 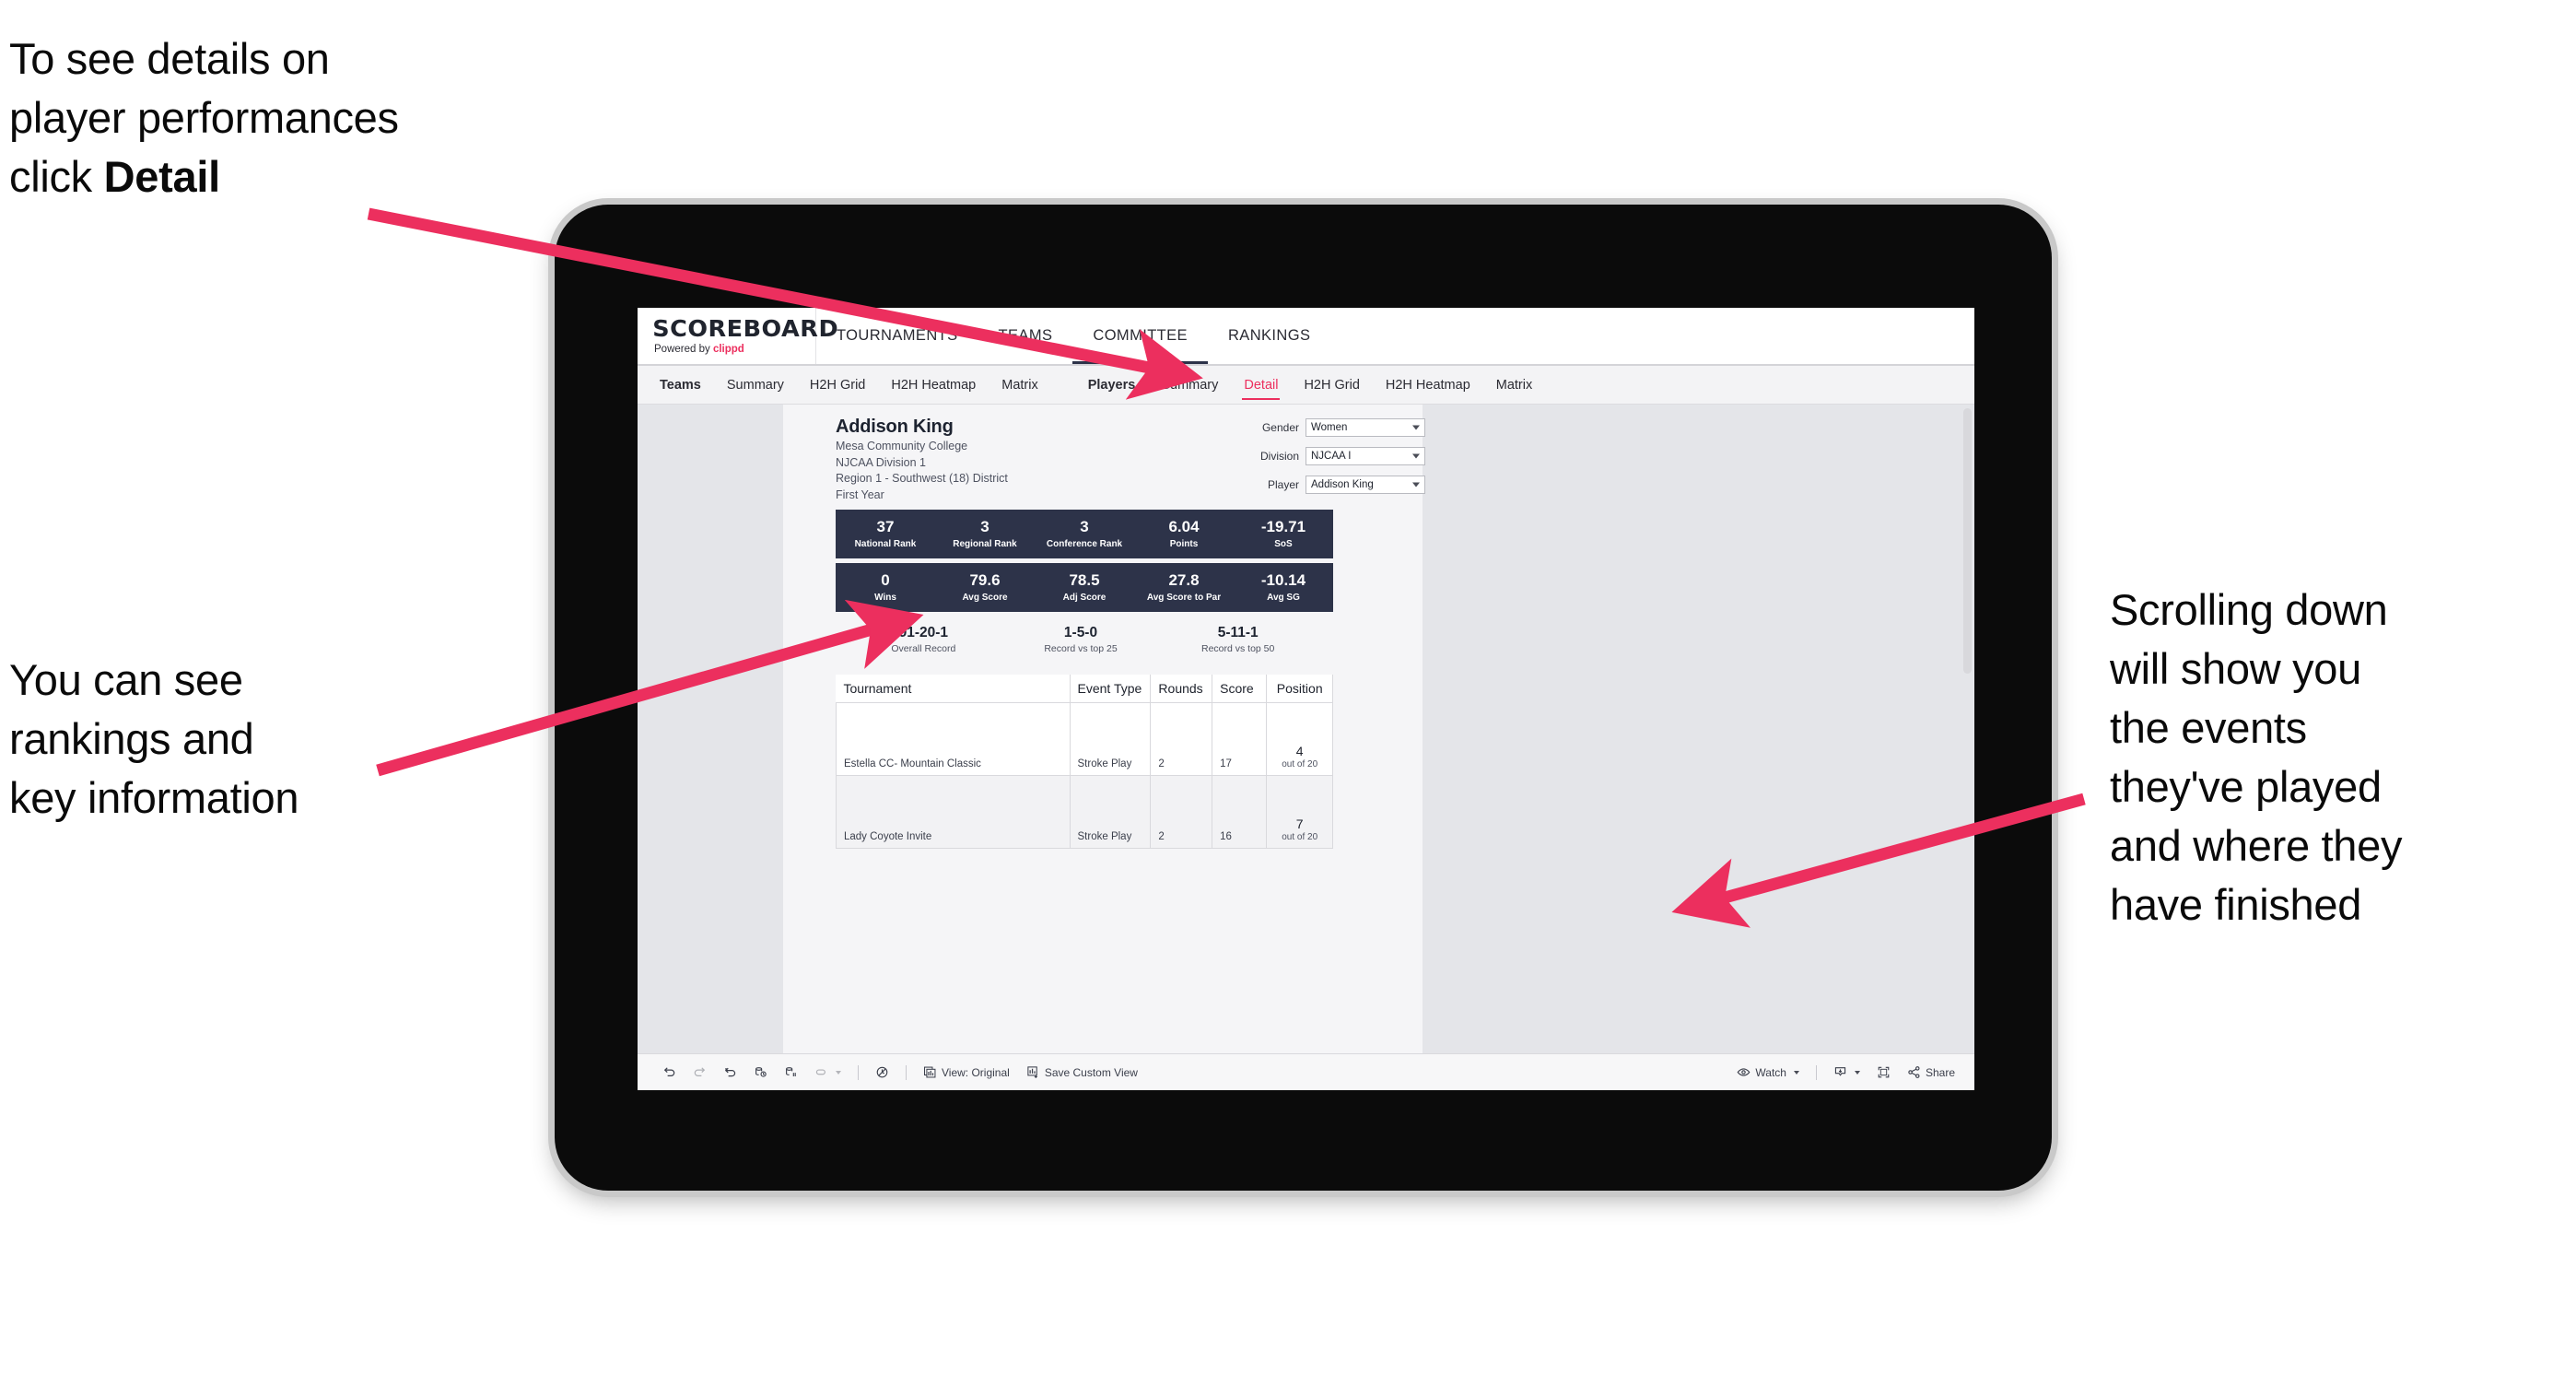 I want to click on redo-button, so click(x=700, y=1072).